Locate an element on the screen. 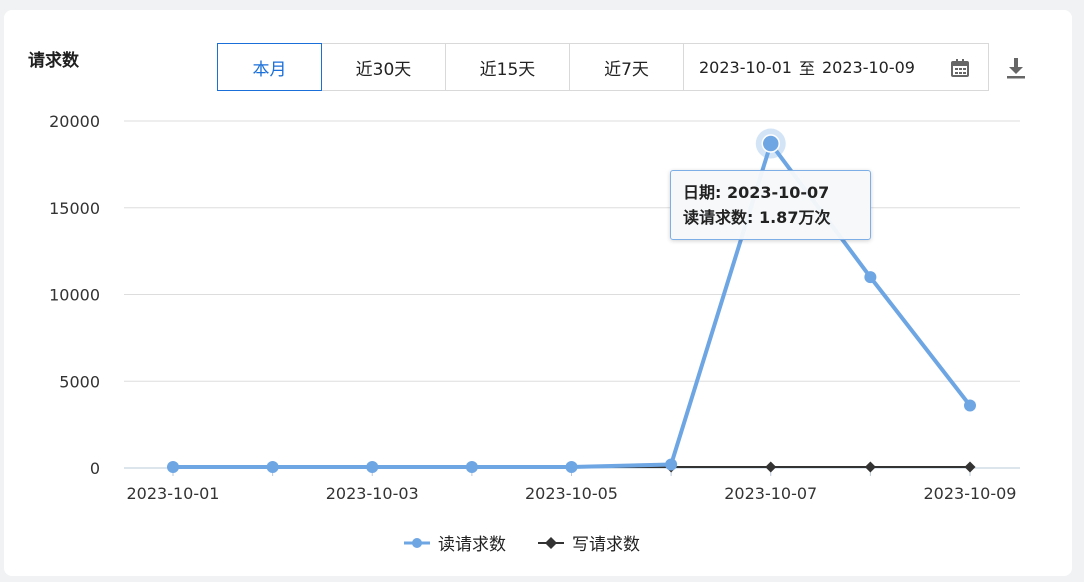  y-tick-label: 15000 is located at coordinates (74, 208).